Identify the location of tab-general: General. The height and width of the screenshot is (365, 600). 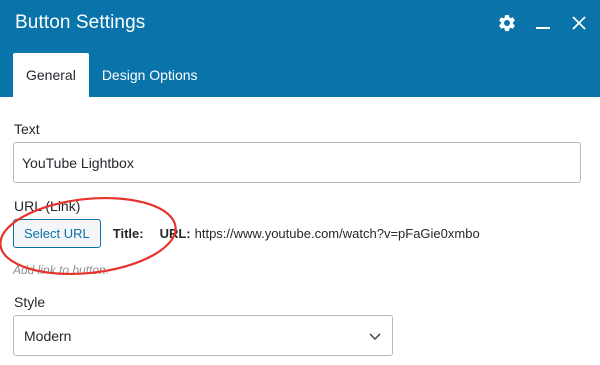
(51, 75).